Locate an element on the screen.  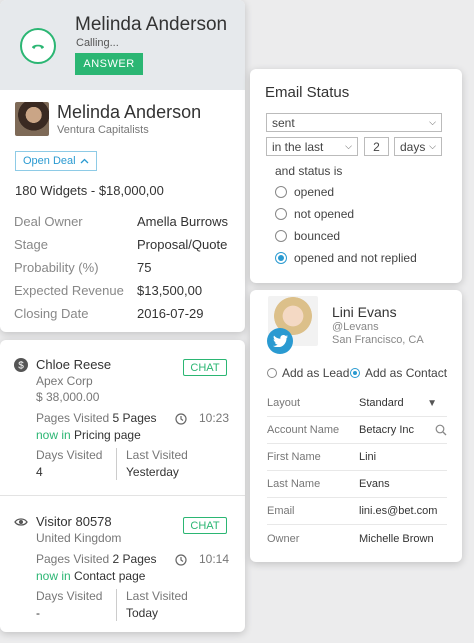
deal-title: 180 Widgets - $18,000,00 is located at coordinates (89, 190).